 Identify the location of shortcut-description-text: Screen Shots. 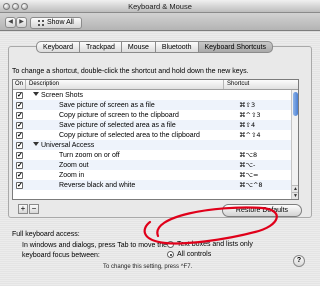
(62, 95).